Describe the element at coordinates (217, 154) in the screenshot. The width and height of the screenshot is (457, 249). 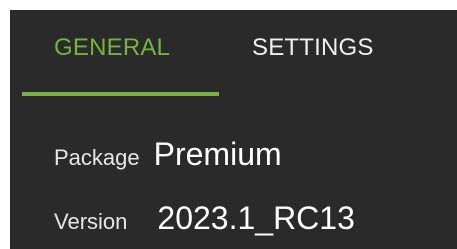
I see `package-value: Premium` at that location.